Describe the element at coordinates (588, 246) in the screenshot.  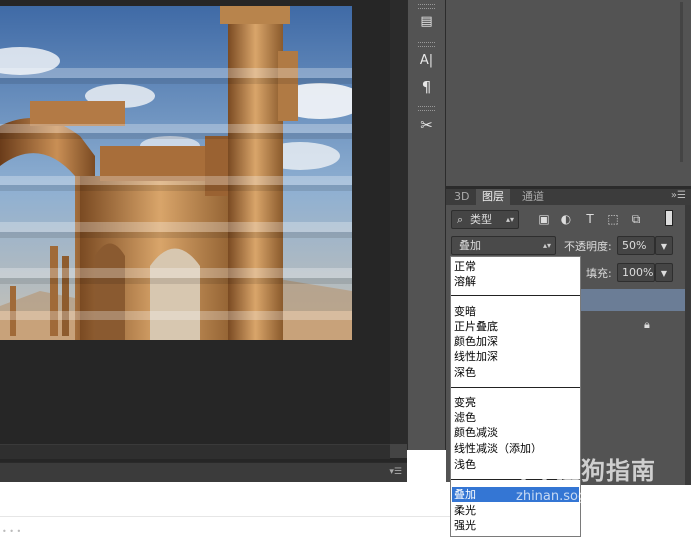
I see `opacity-label: 不透明度:` at that location.